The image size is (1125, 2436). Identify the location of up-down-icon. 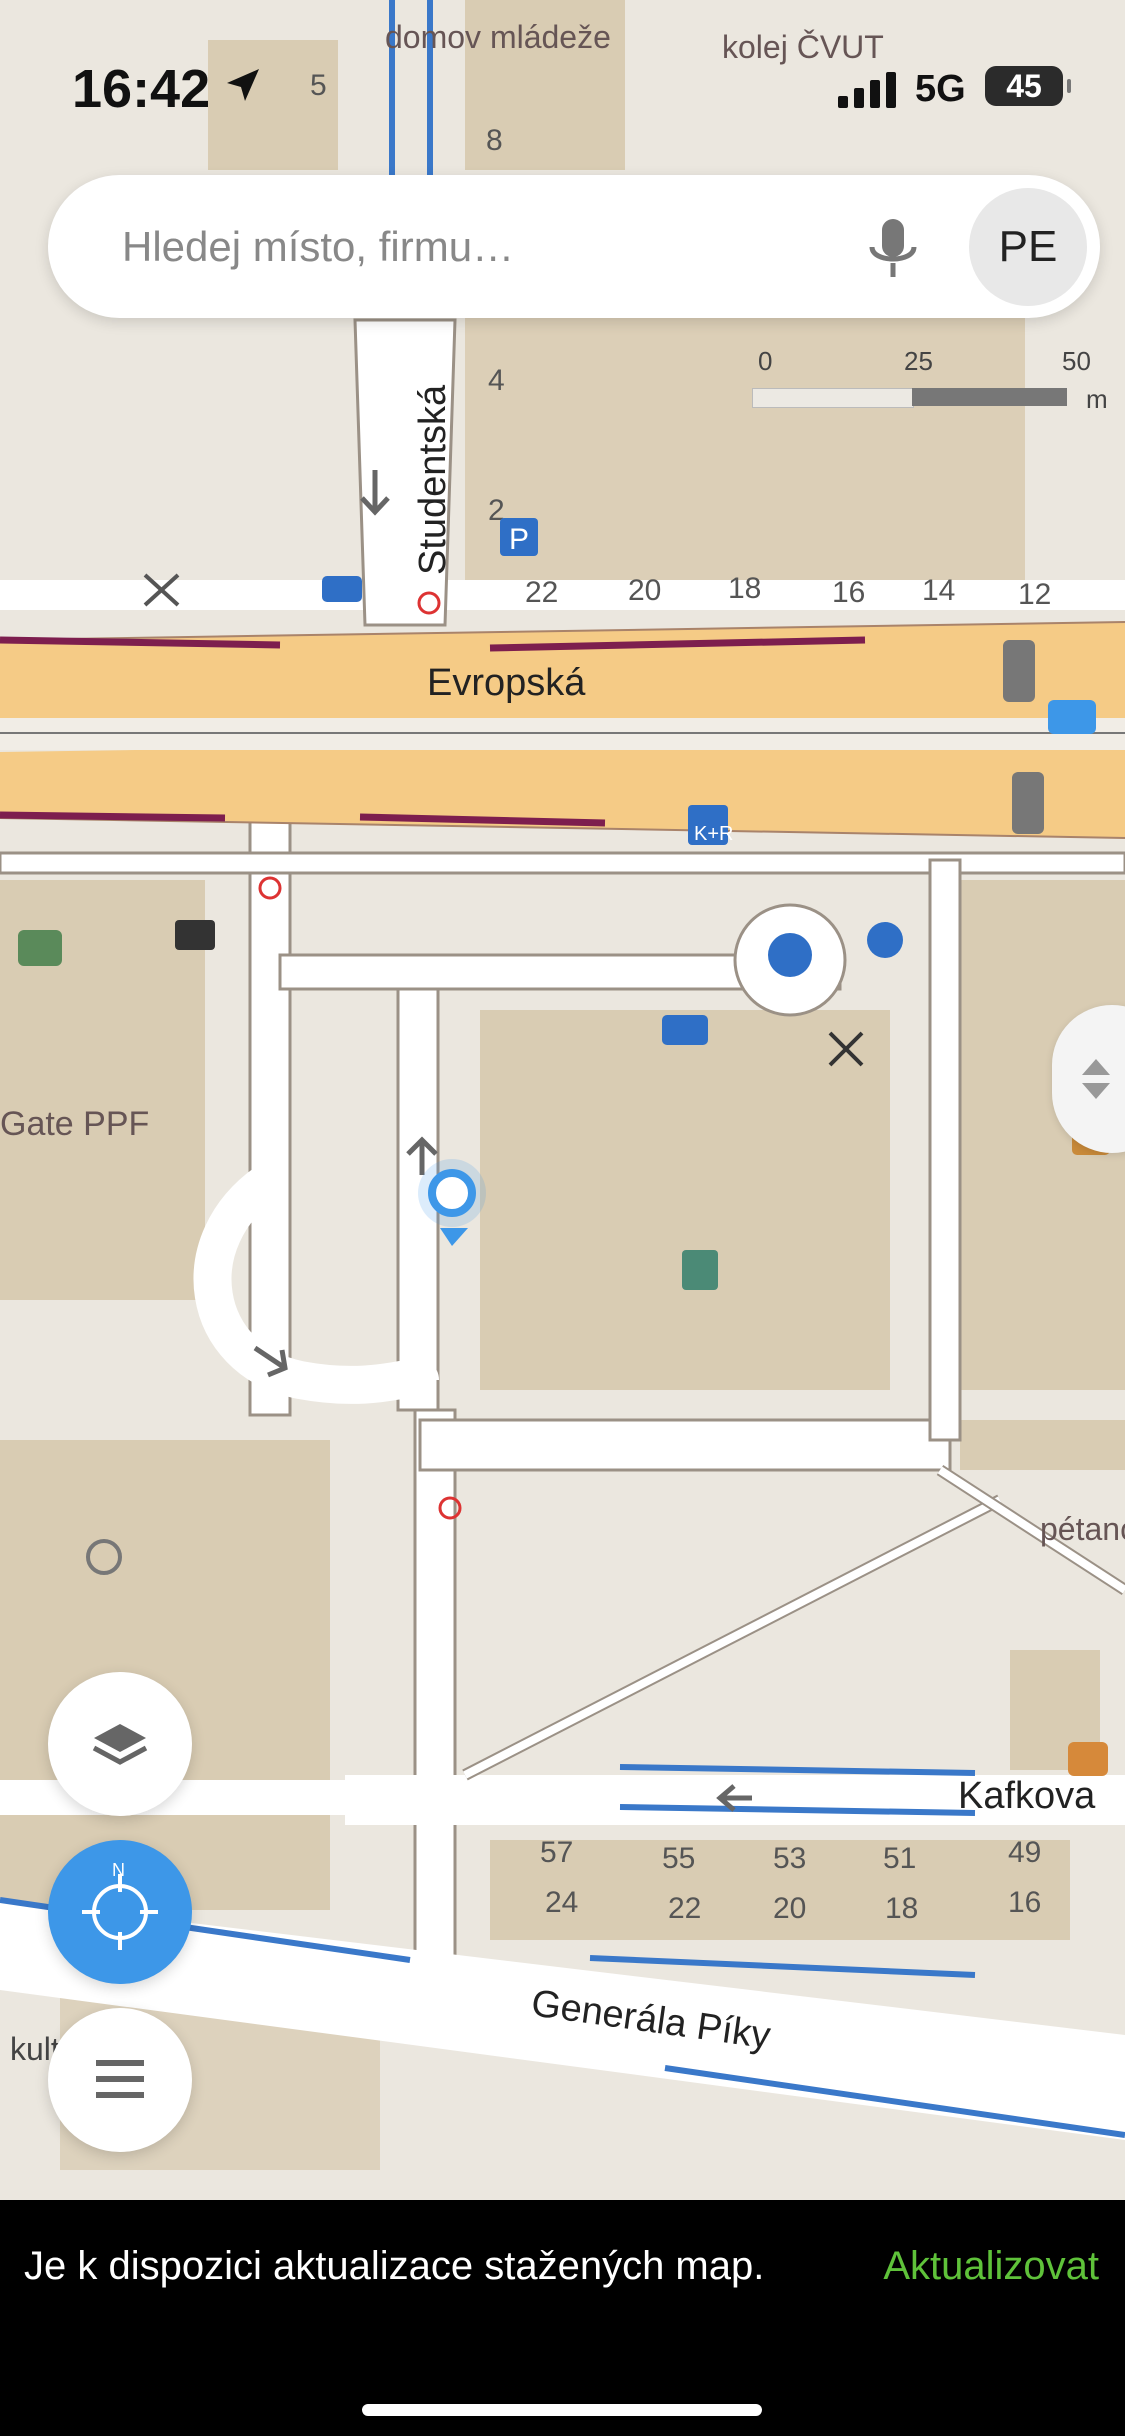
(1096, 1079).